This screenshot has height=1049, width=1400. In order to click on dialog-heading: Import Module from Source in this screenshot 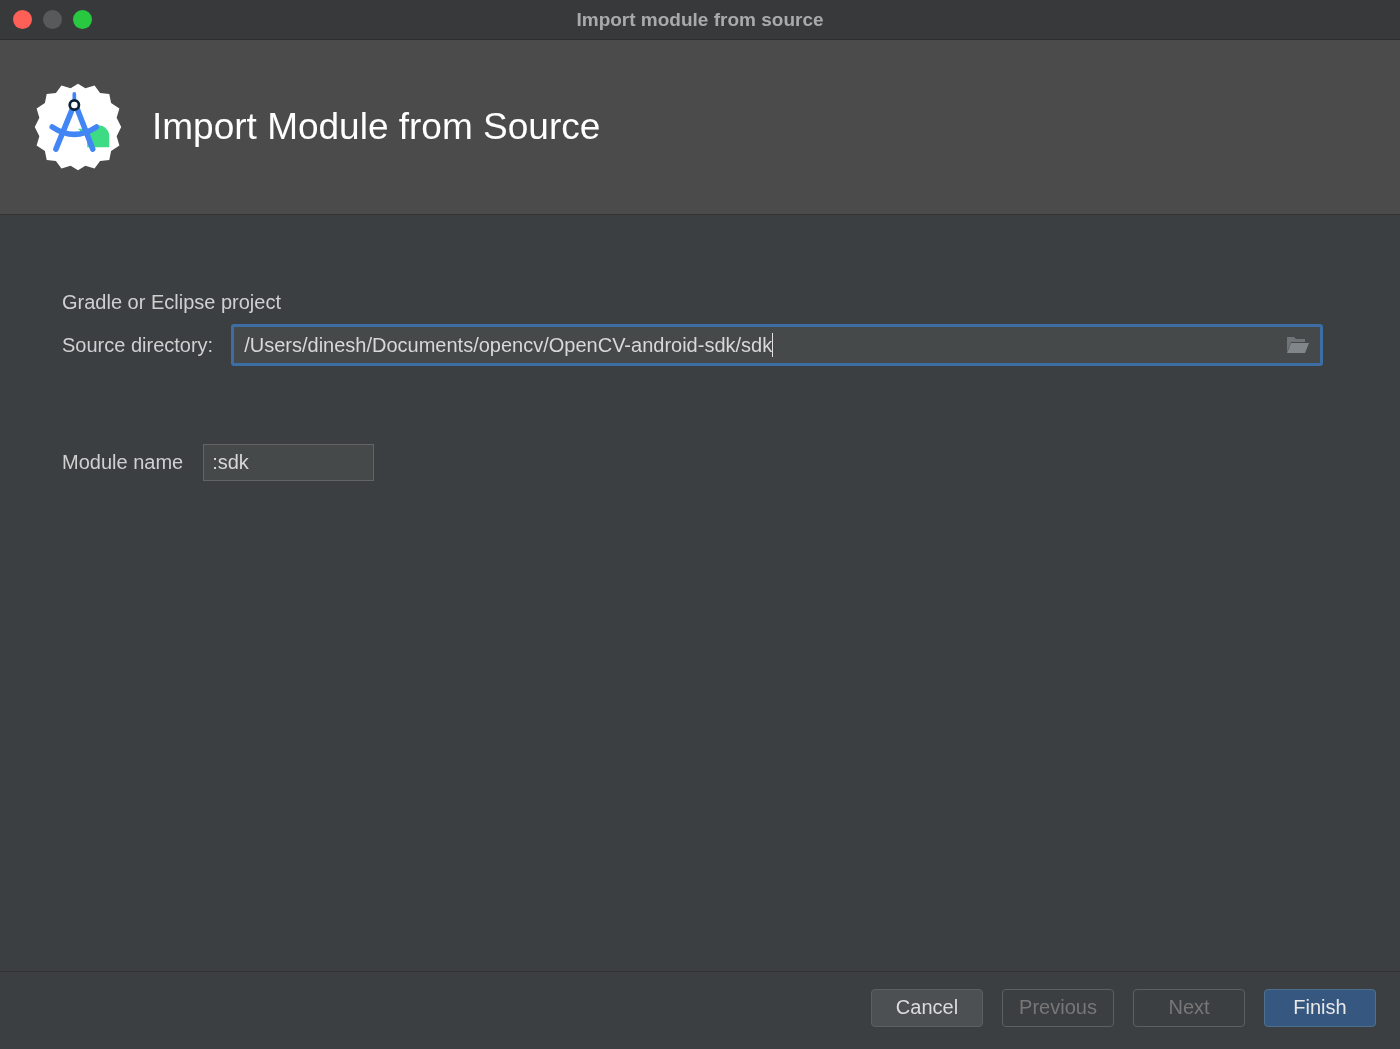, I will do `click(376, 127)`.